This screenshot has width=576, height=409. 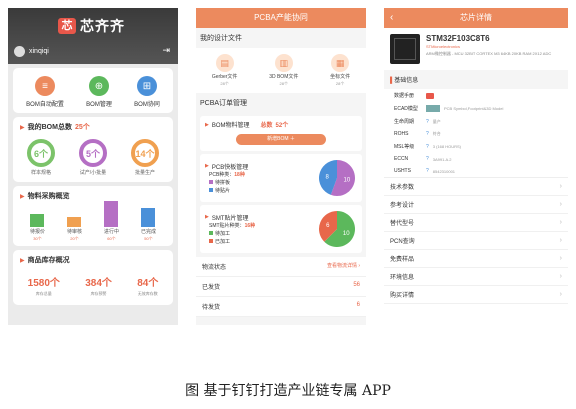 What do you see at coordinates (111, 221) in the screenshot?
I see `bar-group: 进行中 60个` at bounding box center [111, 221].